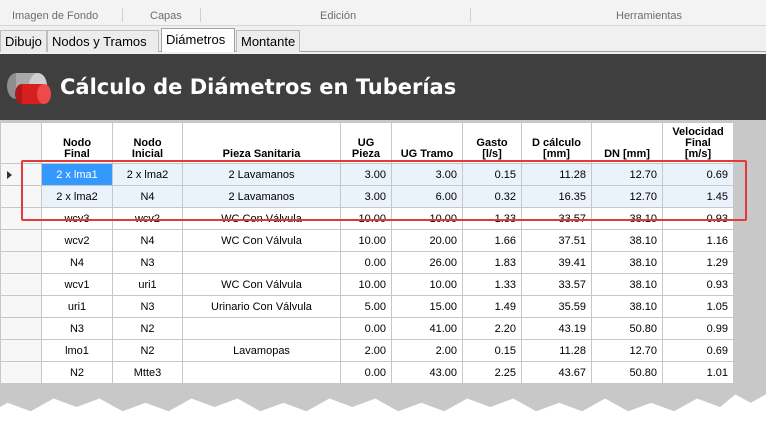 This screenshot has width=781, height=433. What do you see at coordinates (77, 350) in the screenshot?
I see `cell-nodo-final: lmo1` at bounding box center [77, 350].